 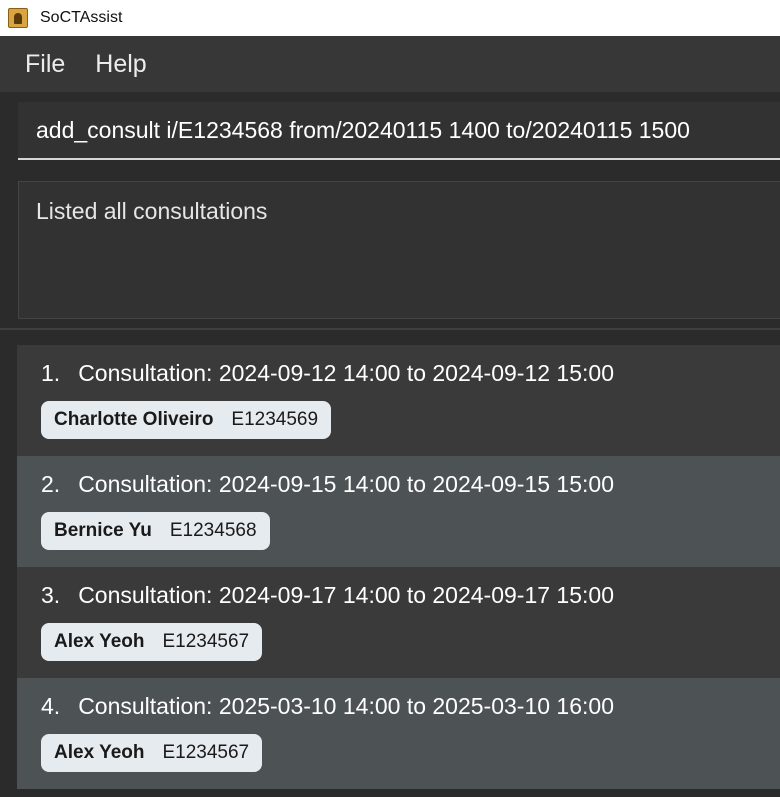 What do you see at coordinates (390, 64) in the screenshot?
I see `menu-bar: File Help` at bounding box center [390, 64].